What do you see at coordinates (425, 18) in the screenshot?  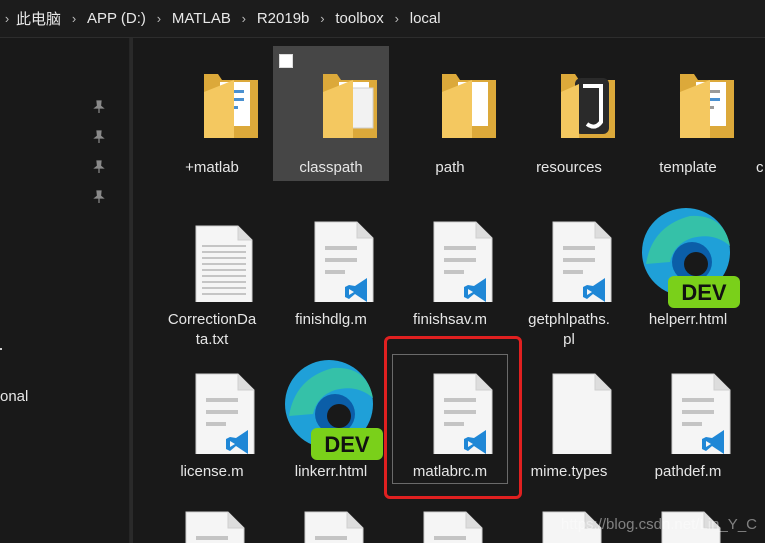 I see `breadcrumb-local: local` at bounding box center [425, 18].